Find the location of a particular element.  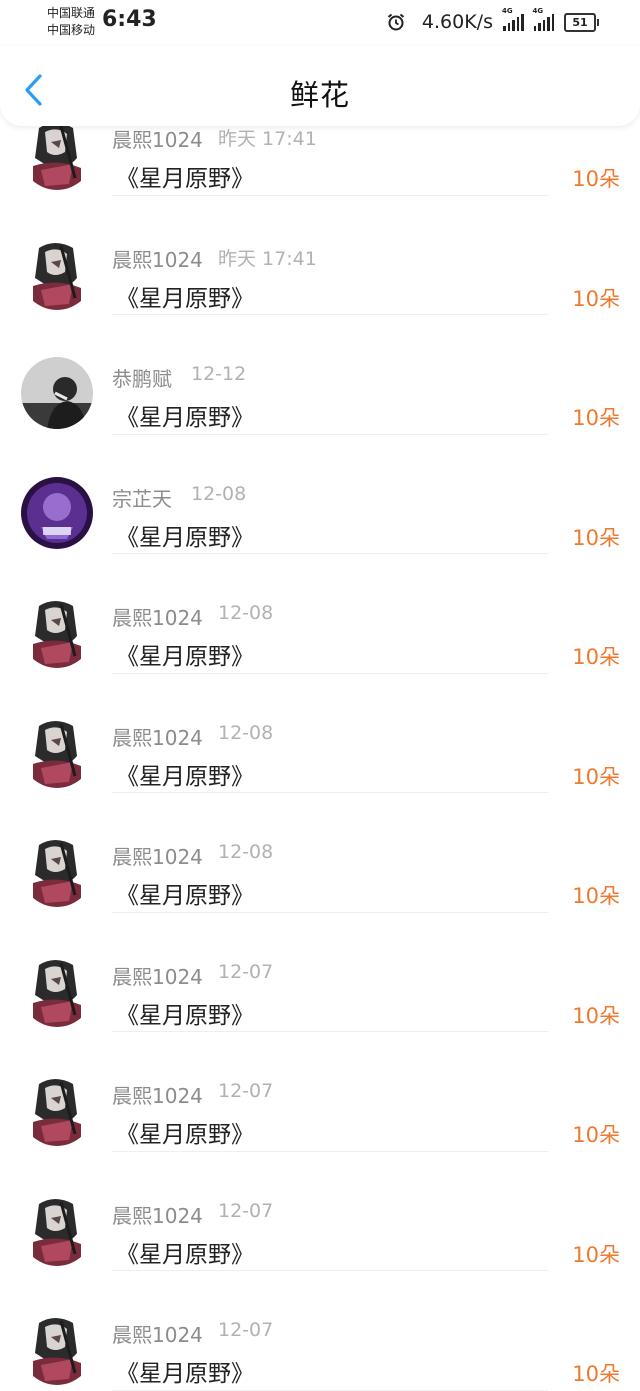

carrier-2: 中国移动 is located at coordinates (71, 30).